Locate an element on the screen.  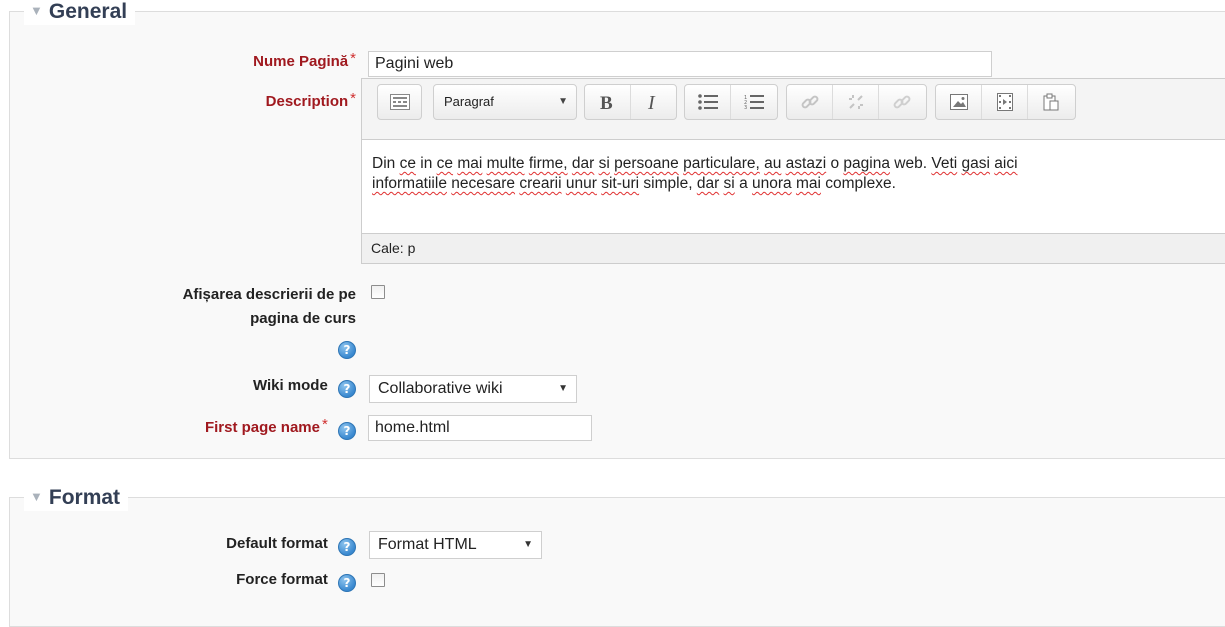
misspelled-word: persoane is located at coordinates (646, 163).